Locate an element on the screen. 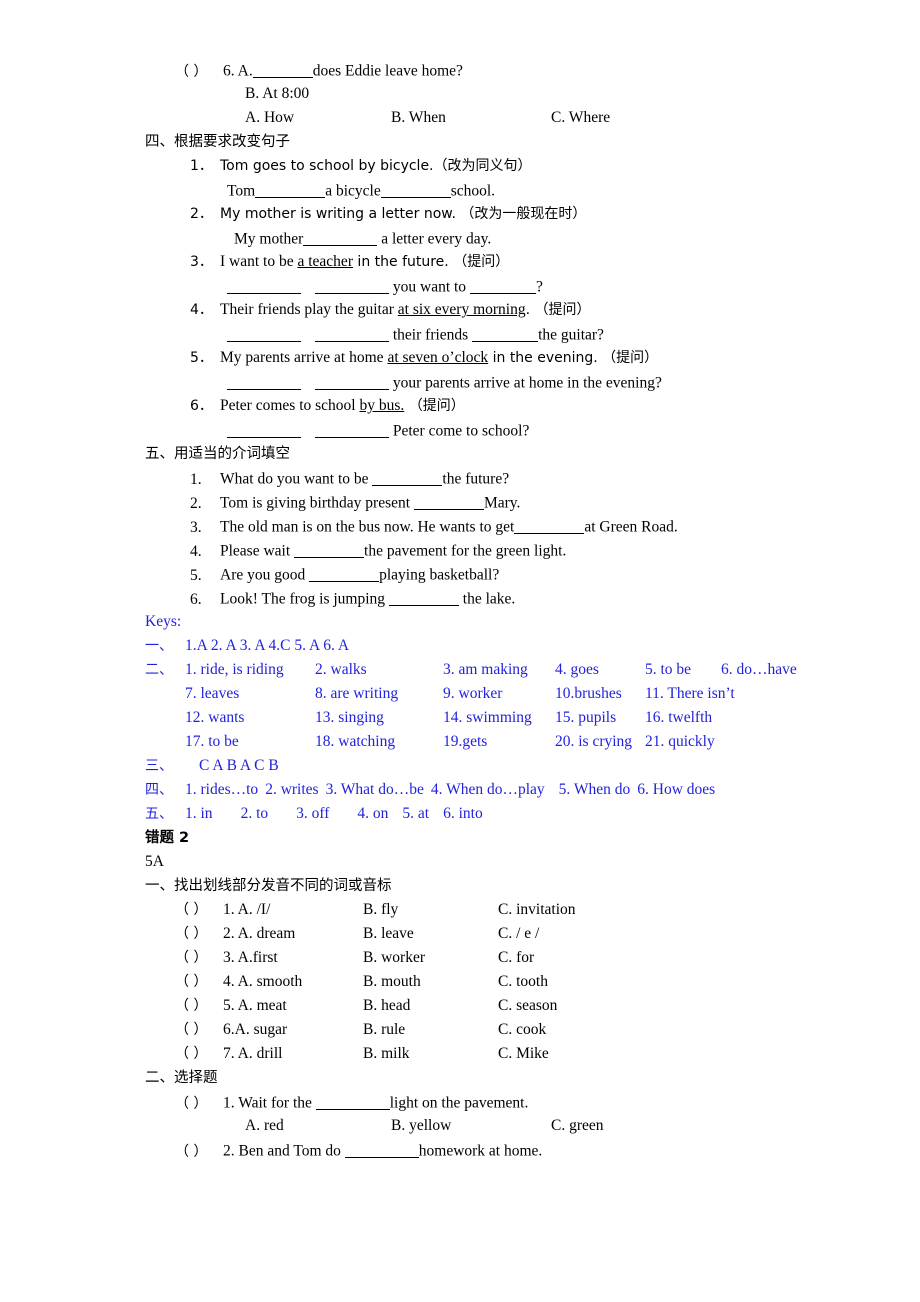  keys-cell: 9. worker is located at coordinates (473, 693).